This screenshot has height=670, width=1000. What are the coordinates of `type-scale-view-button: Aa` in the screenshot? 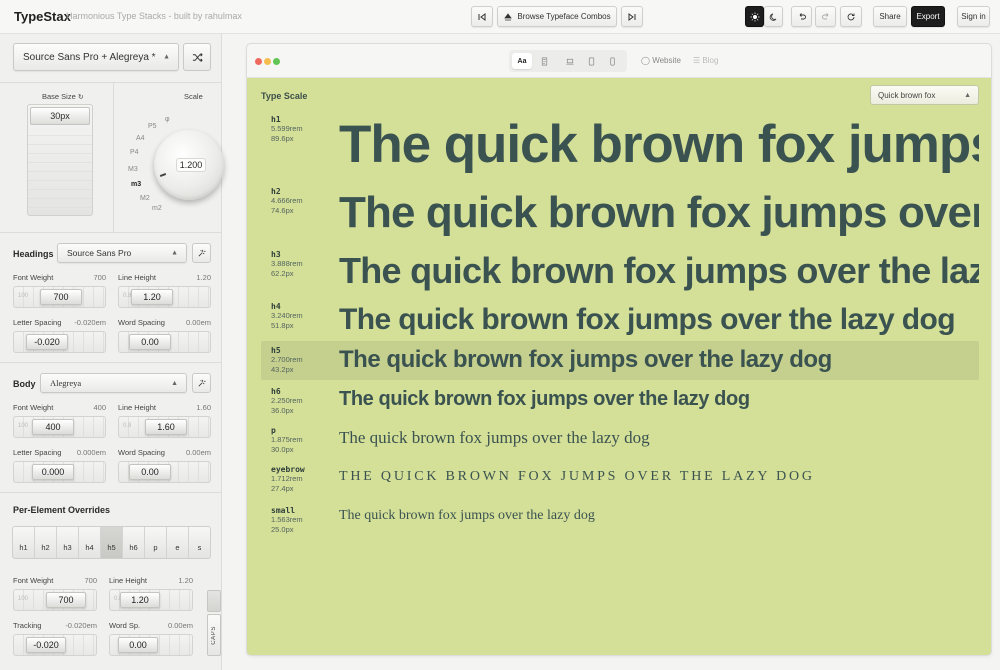 It's located at (522, 61).